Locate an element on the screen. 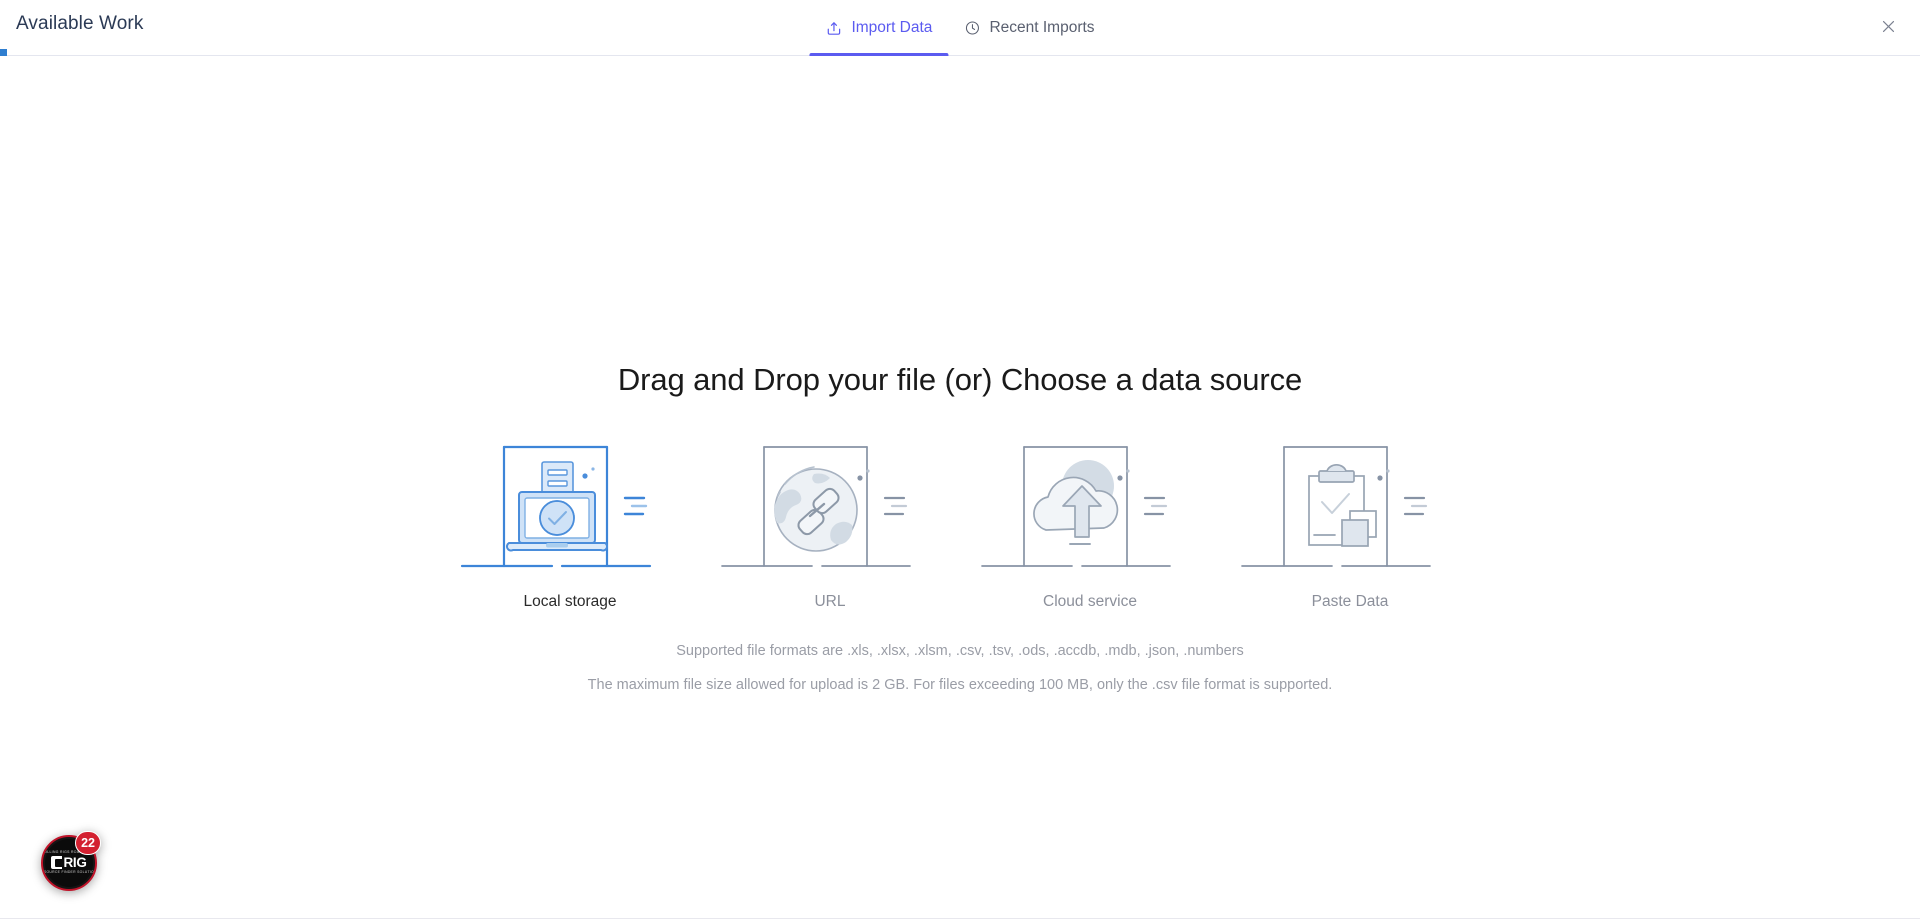  source-cloud-service: Cloud service is located at coordinates (1090, 525).